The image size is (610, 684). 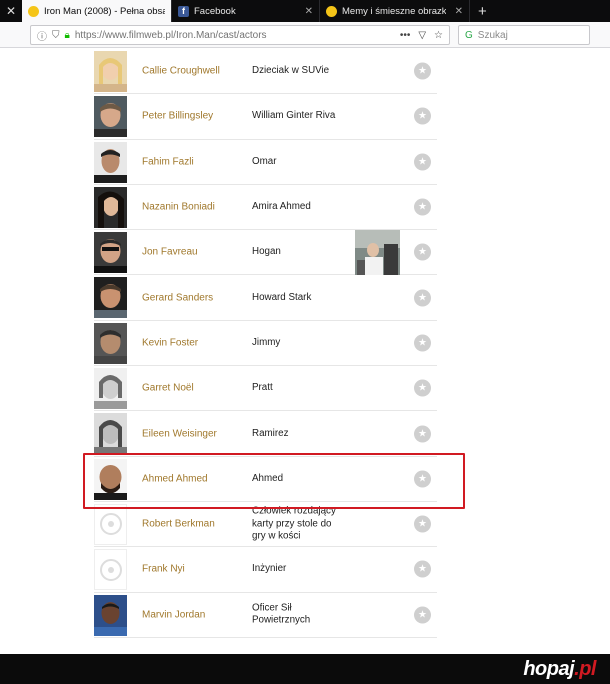 What do you see at coordinates (246, 11) in the screenshot?
I see `tab-facebook: f Facebook ✕` at bounding box center [246, 11].